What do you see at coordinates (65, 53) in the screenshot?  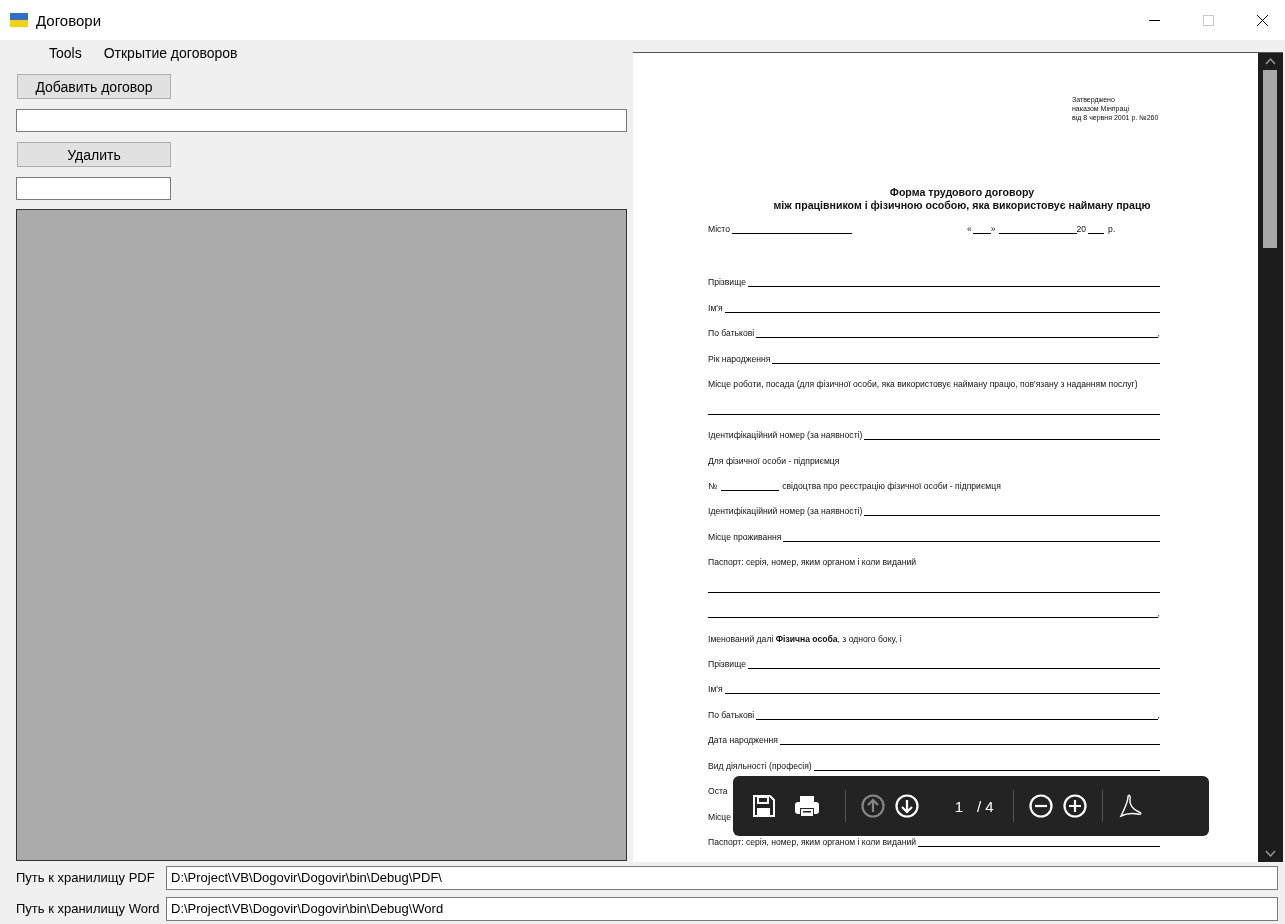 I see `menu-item: Tools` at bounding box center [65, 53].